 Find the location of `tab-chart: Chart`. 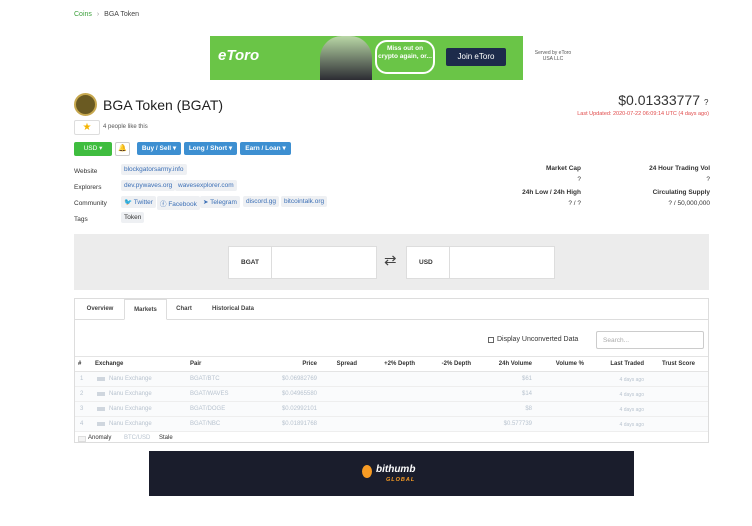

tab-chart: Chart is located at coordinates (184, 309).